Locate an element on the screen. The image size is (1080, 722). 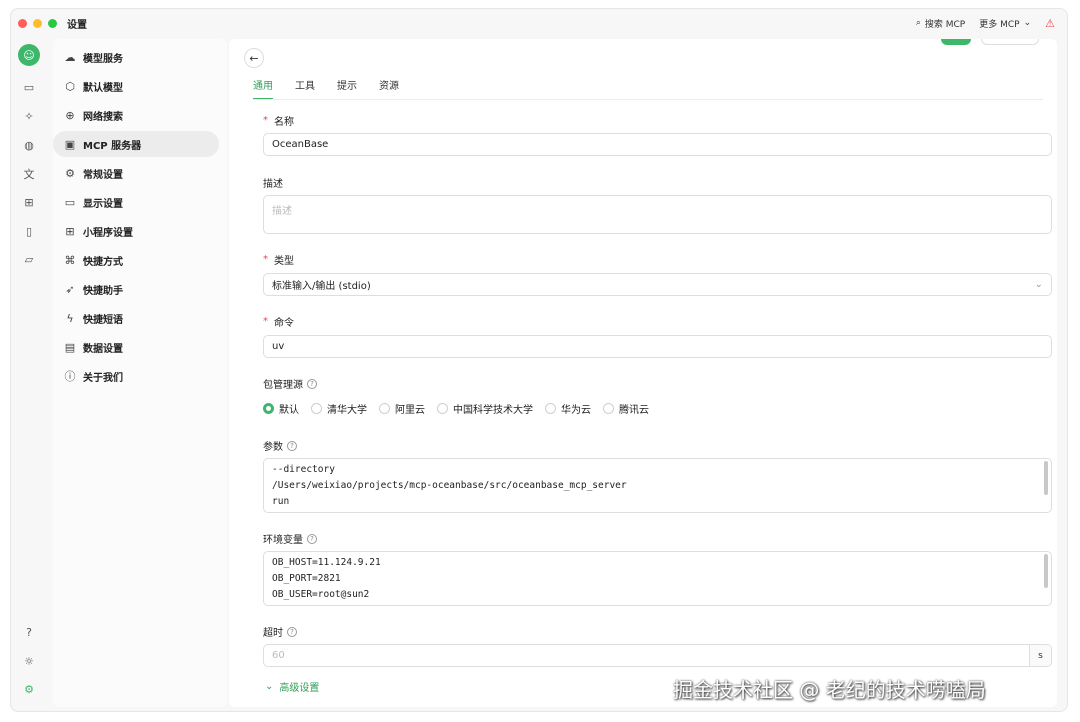
name-label: * 名称 is located at coordinates (278, 120).